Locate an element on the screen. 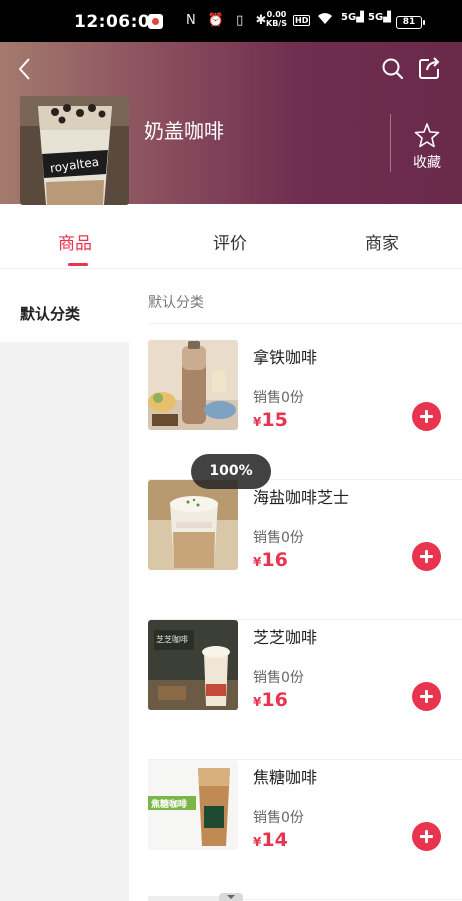 The width and height of the screenshot is (462, 901). tab-merchant: 商家 is located at coordinates (382, 241).